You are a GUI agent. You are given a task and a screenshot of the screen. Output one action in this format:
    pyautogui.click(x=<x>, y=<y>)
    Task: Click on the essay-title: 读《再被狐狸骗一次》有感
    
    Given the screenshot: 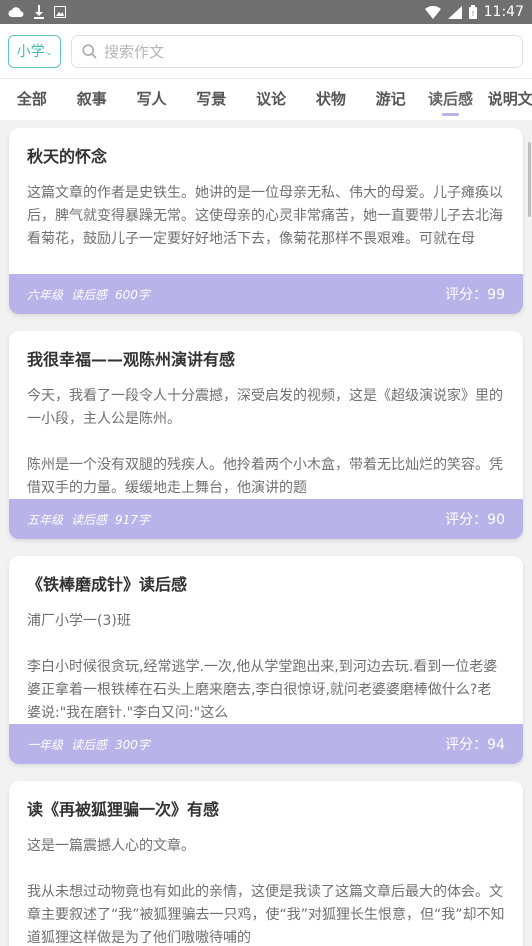 What is the action you would take?
    pyautogui.click(x=123, y=809)
    